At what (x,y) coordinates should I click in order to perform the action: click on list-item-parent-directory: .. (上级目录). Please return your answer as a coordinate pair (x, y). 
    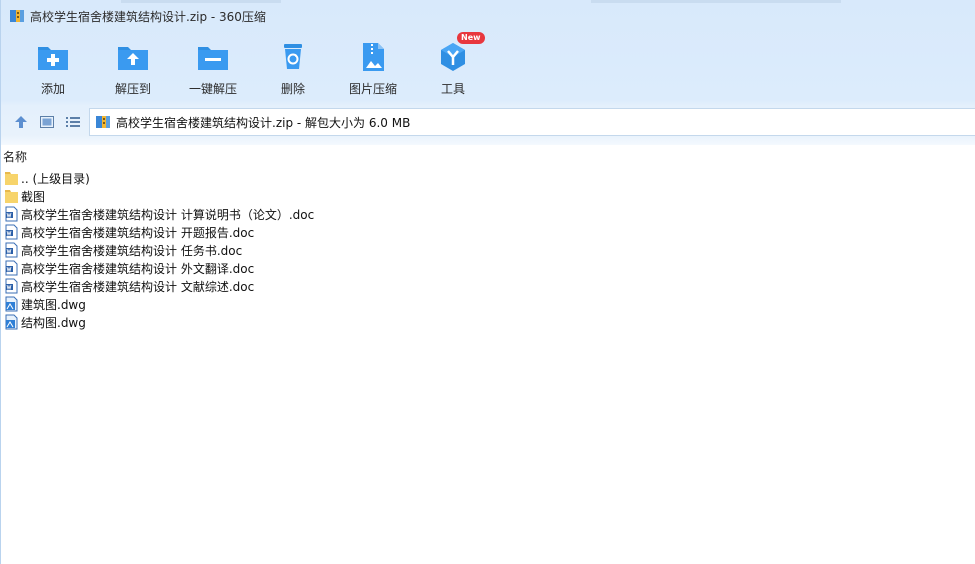
    Looking at the image, I should click on (304, 178).